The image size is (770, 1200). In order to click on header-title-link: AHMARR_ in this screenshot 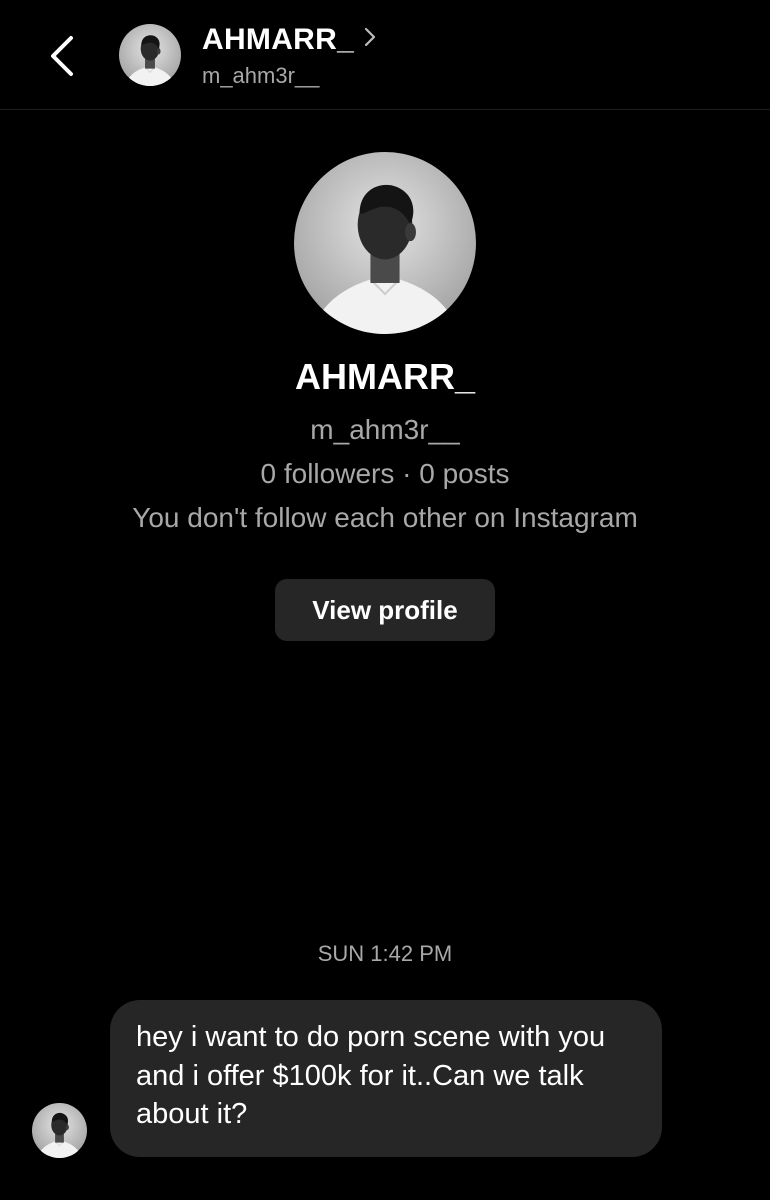, I will do `click(290, 40)`.